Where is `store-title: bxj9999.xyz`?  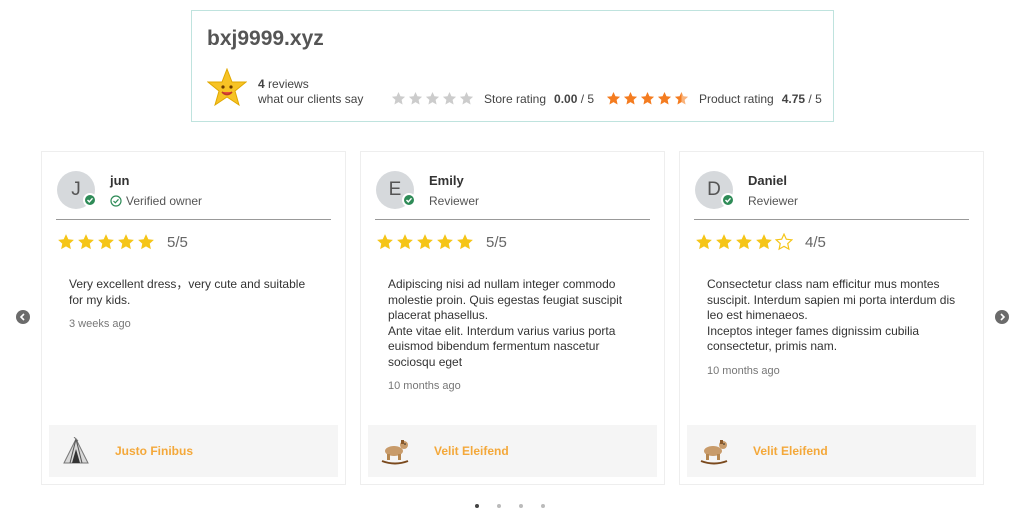 store-title: bxj9999.xyz is located at coordinates (265, 38).